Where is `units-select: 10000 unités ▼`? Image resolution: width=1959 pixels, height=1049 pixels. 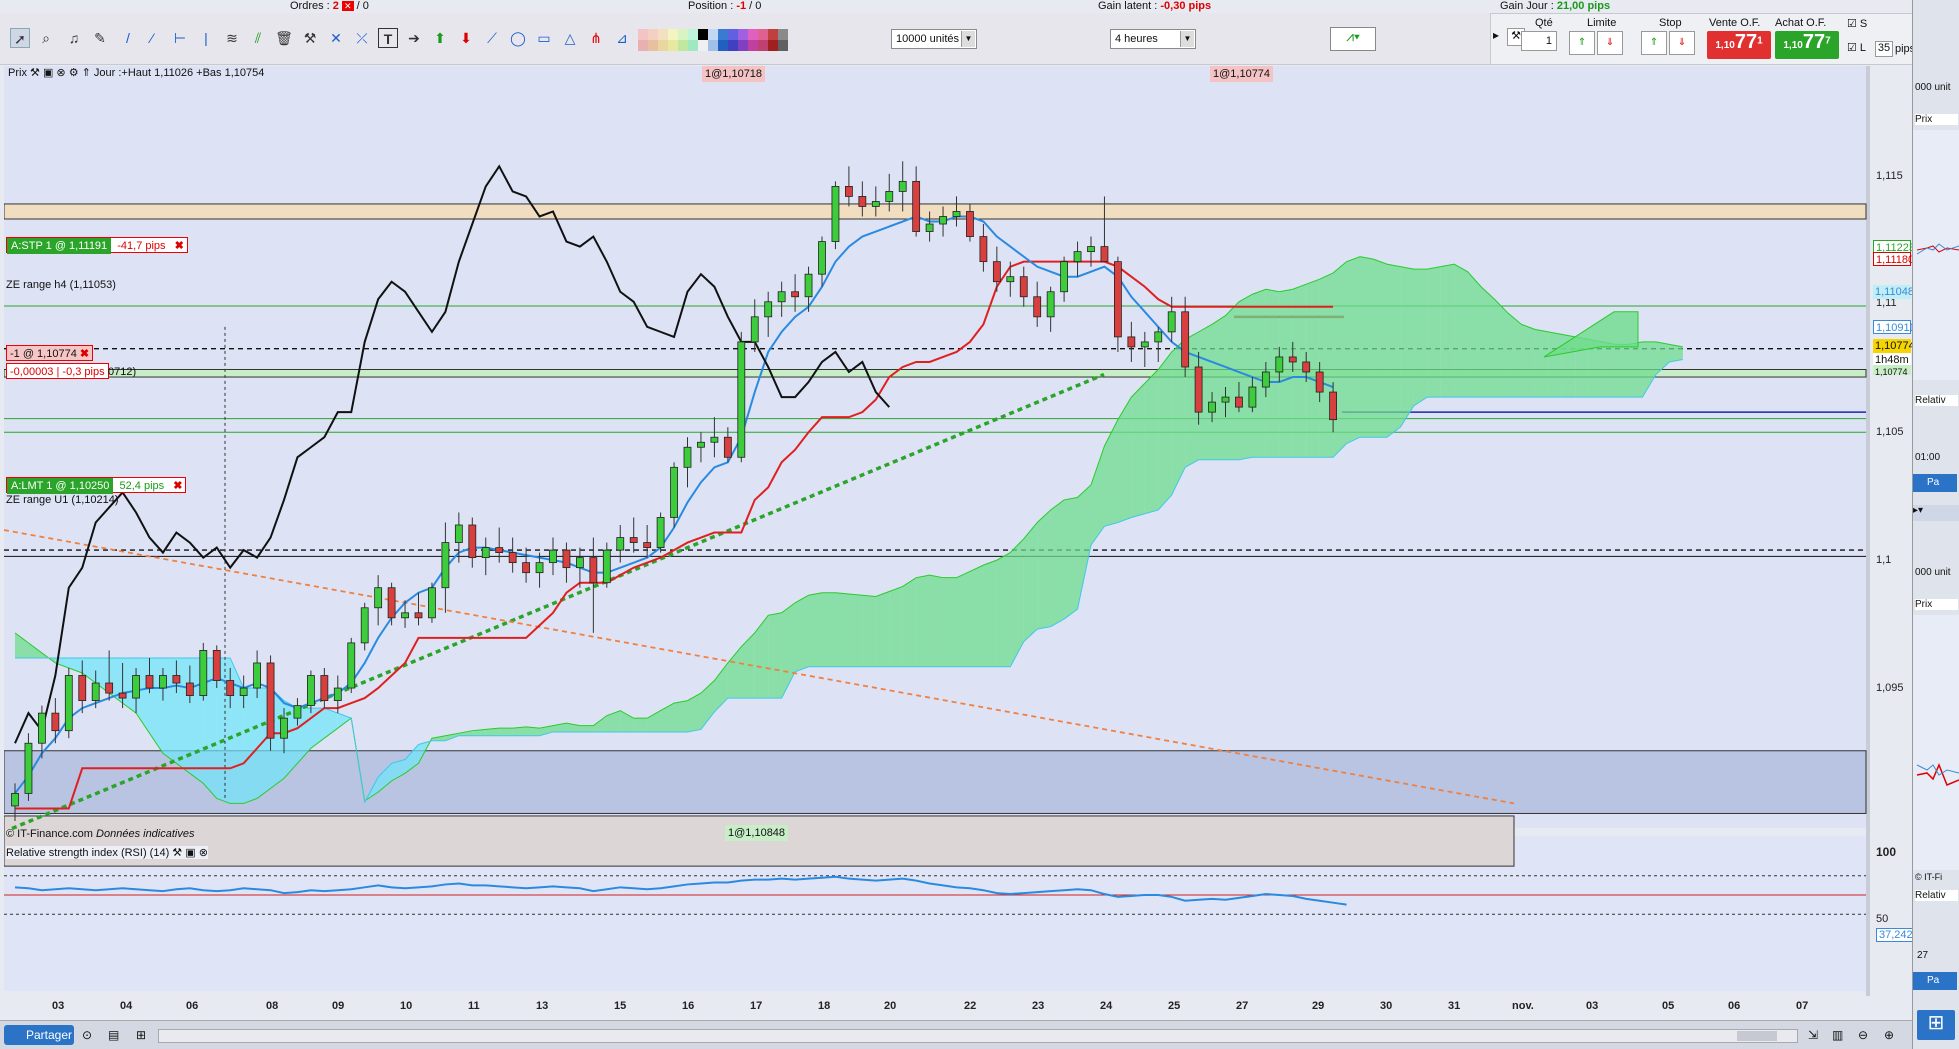 units-select: 10000 unités ▼ is located at coordinates (934, 39).